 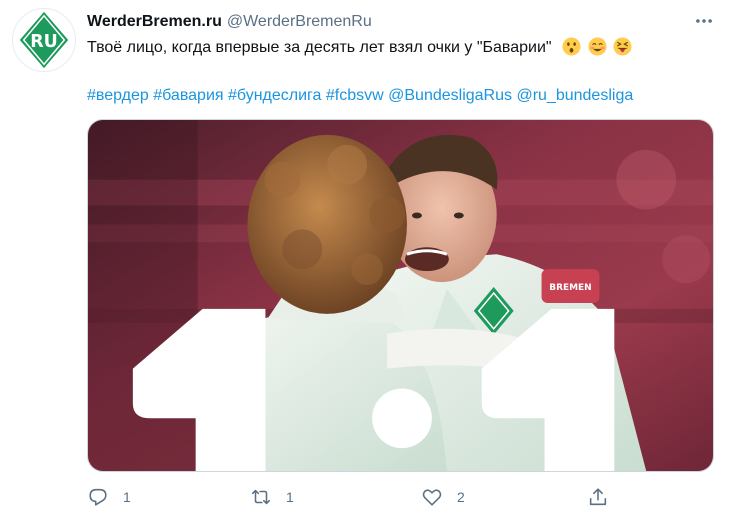 What do you see at coordinates (432, 497) in the screenshot?
I see `heart-icon` at bounding box center [432, 497].